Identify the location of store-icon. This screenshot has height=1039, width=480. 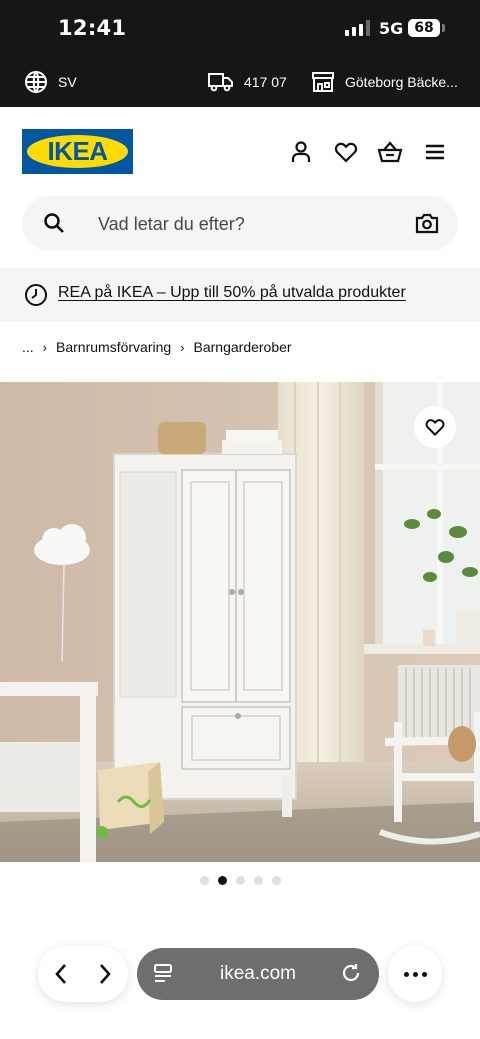
(323, 82).